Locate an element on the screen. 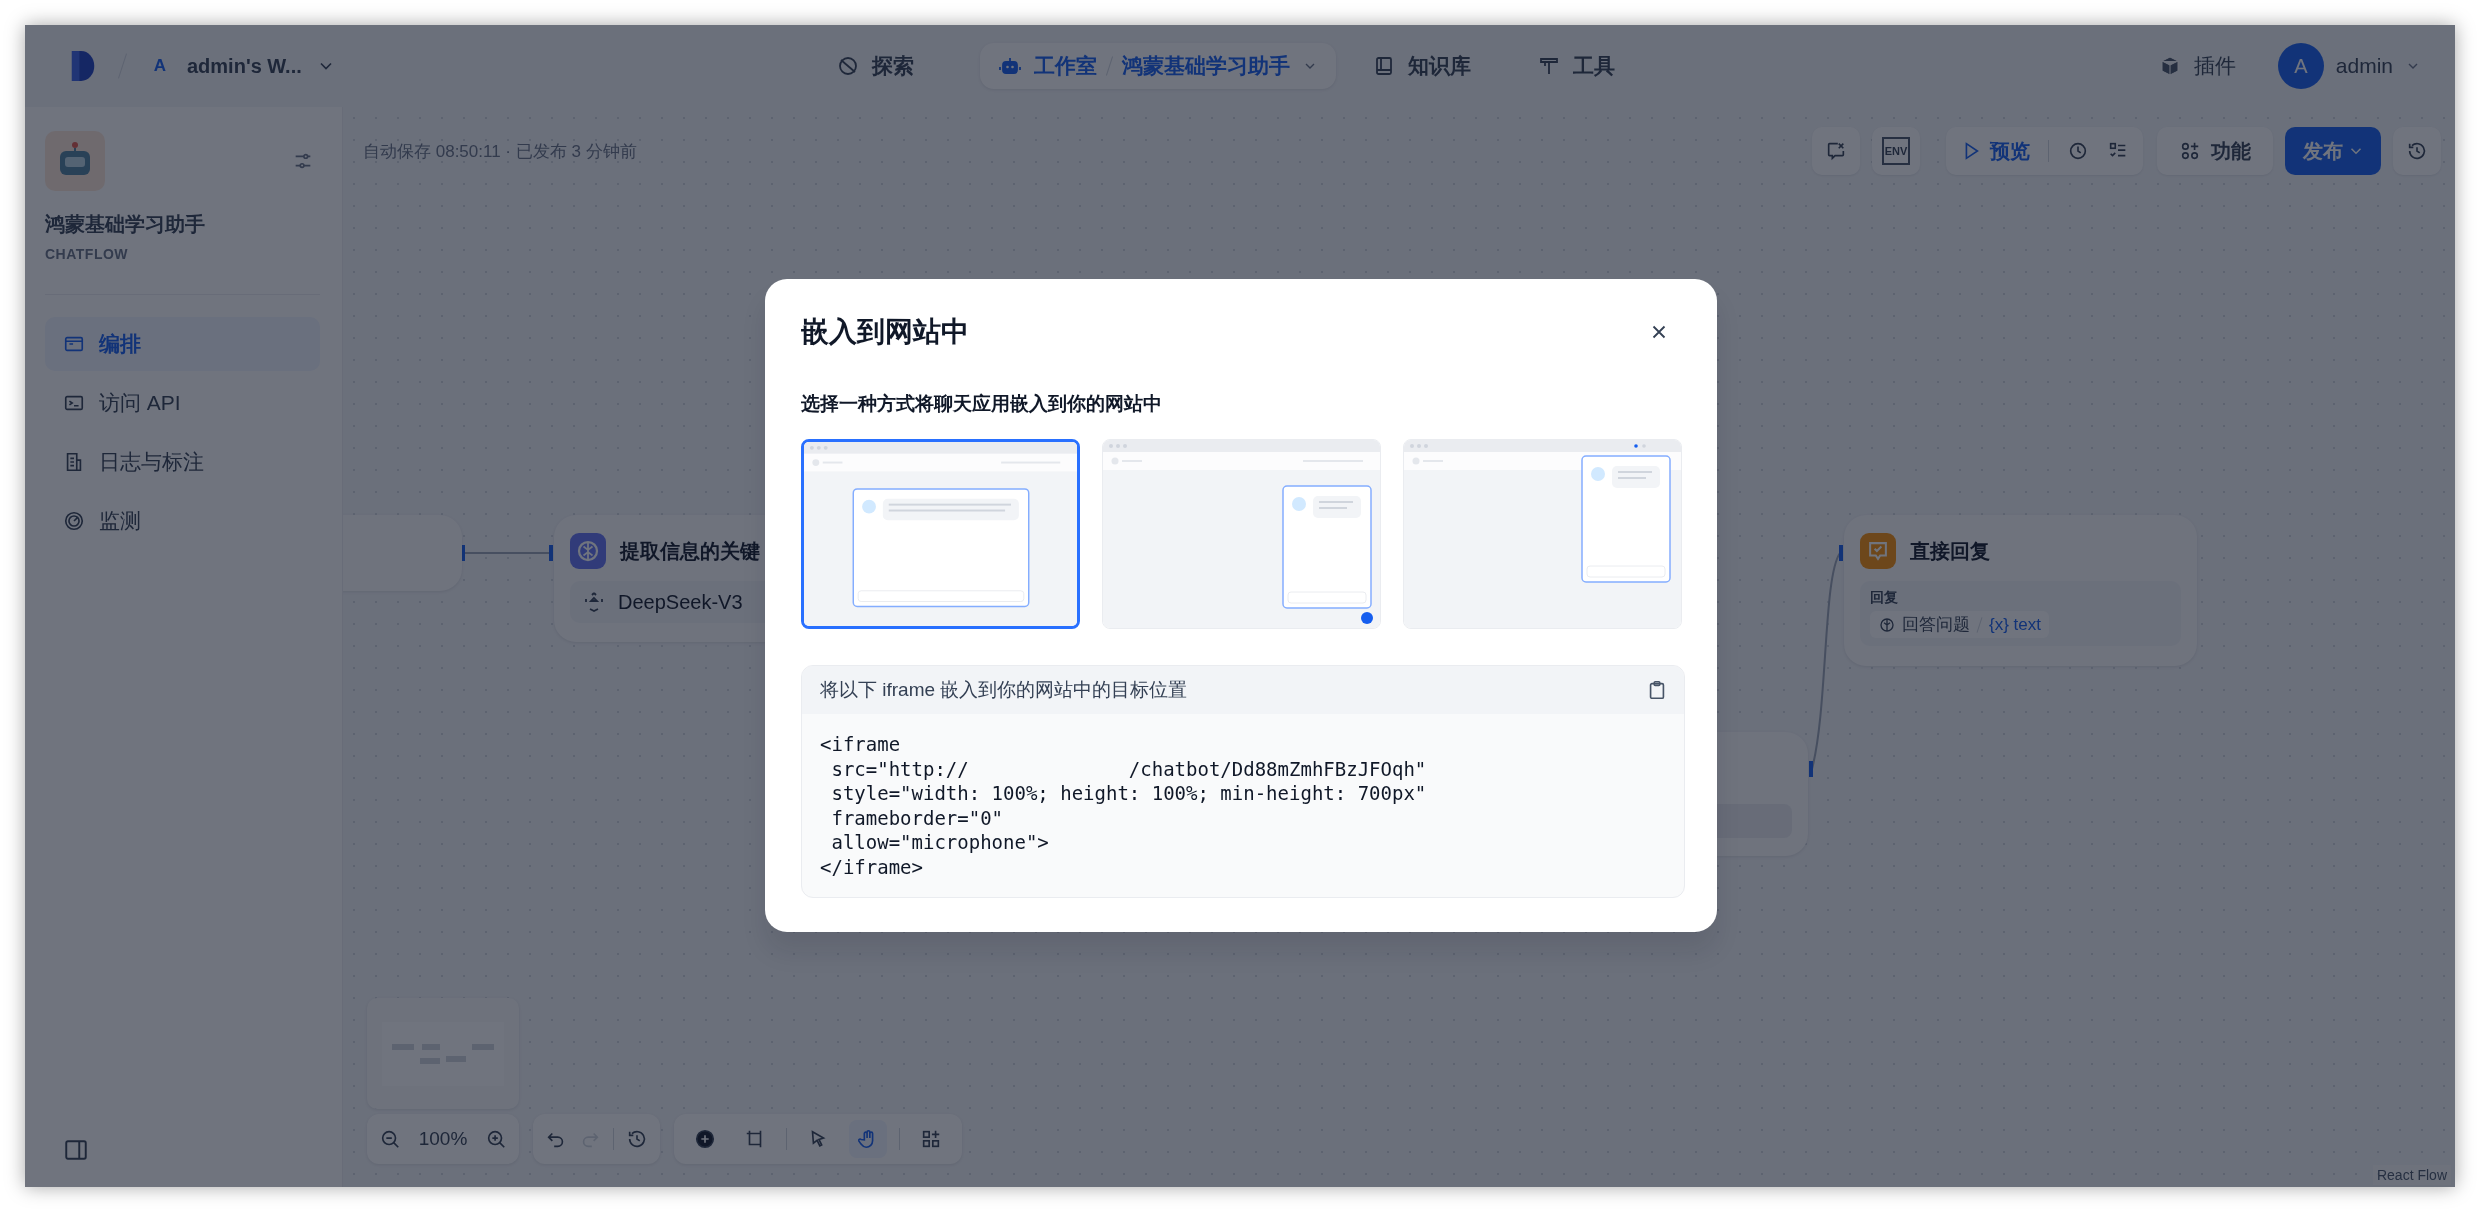 This screenshot has height=1210, width=2482. embed-option is located at coordinates (940, 534).